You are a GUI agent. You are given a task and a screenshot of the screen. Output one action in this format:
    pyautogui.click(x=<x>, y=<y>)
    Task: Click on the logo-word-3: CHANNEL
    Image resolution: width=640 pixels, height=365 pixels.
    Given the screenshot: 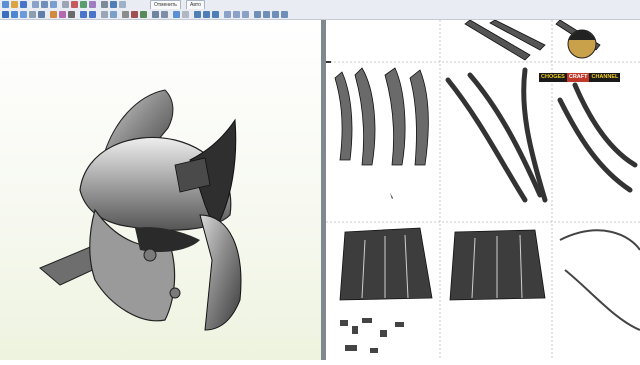 What is the action you would take?
    pyautogui.click(x=605, y=77)
    